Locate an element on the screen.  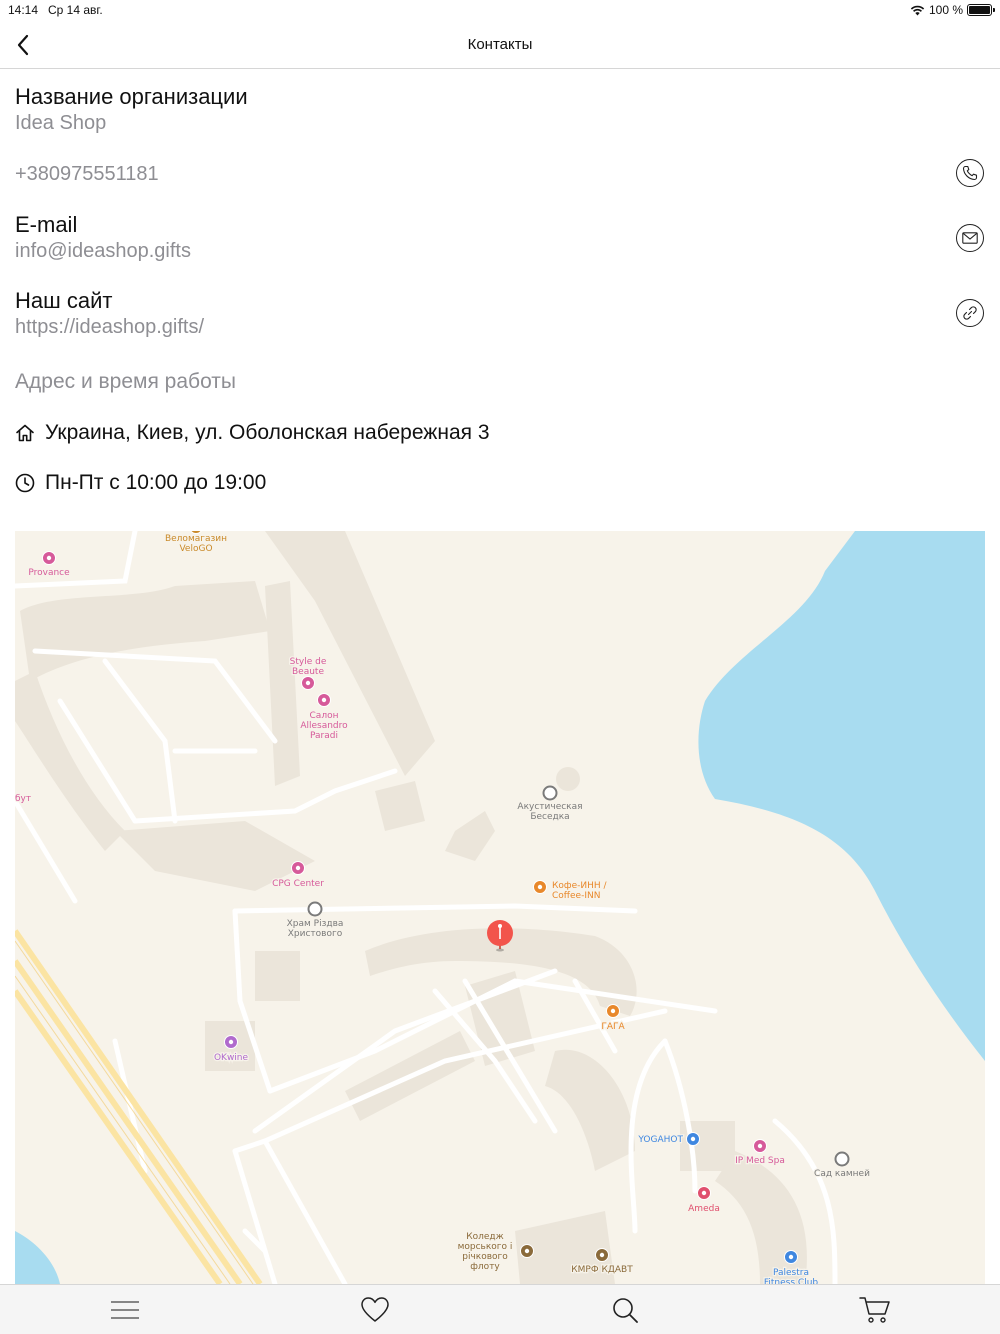
org-value: Idea Shop is located at coordinates (61, 123).